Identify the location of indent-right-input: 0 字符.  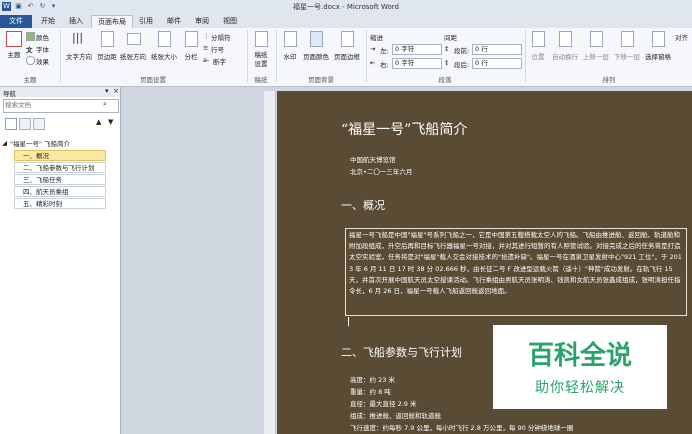
(417, 63).